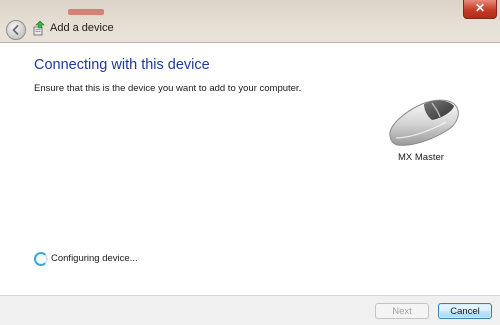 The height and width of the screenshot is (325, 500). Describe the element at coordinates (122, 65) in the screenshot. I see `page-heading: Connecting with this device` at that location.